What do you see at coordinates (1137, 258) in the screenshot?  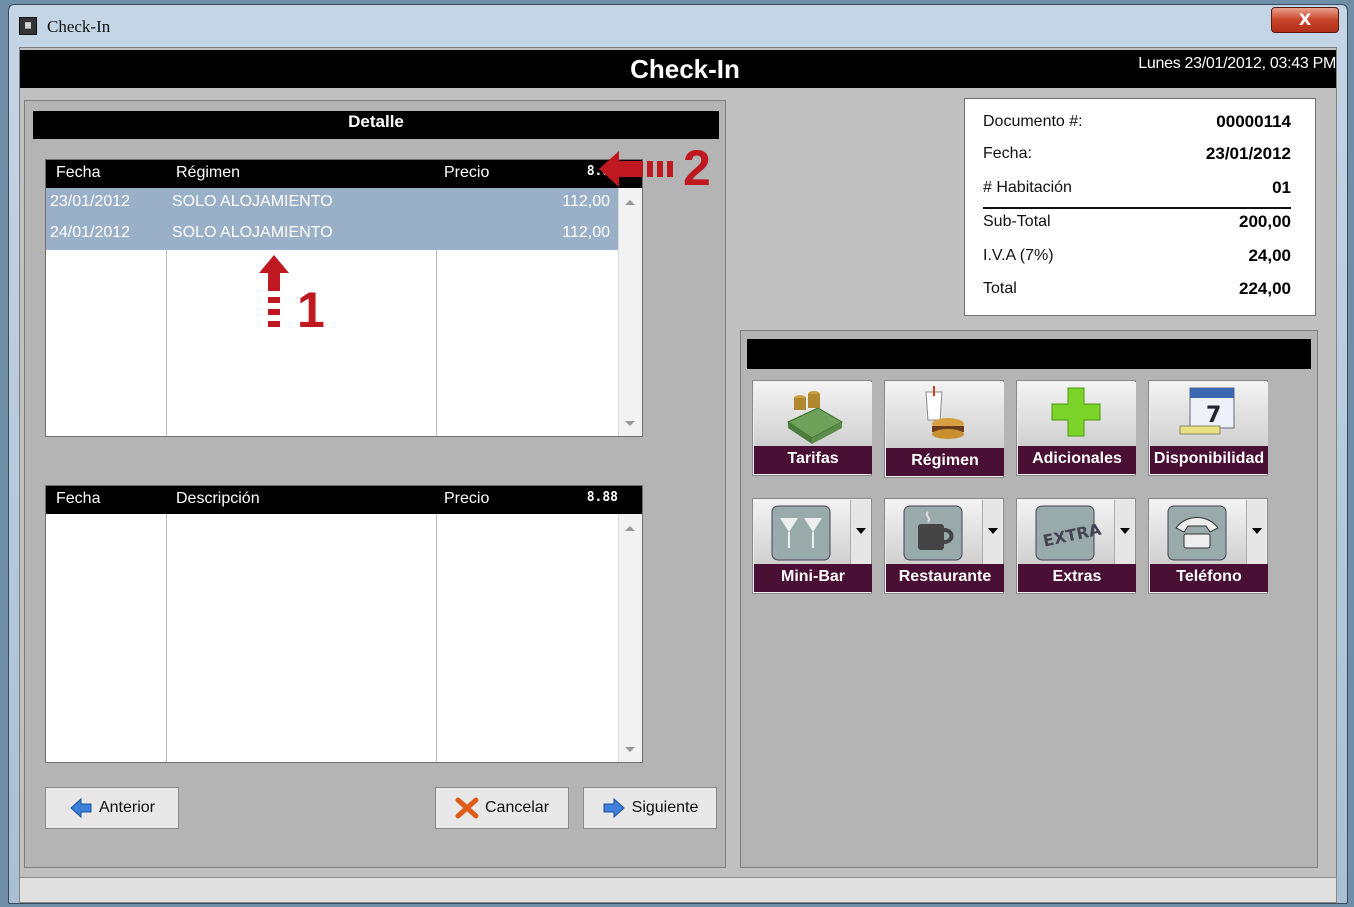 I see `doc-row-iva: I.V.A (7%) 24,00` at bounding box center [1137, 258].